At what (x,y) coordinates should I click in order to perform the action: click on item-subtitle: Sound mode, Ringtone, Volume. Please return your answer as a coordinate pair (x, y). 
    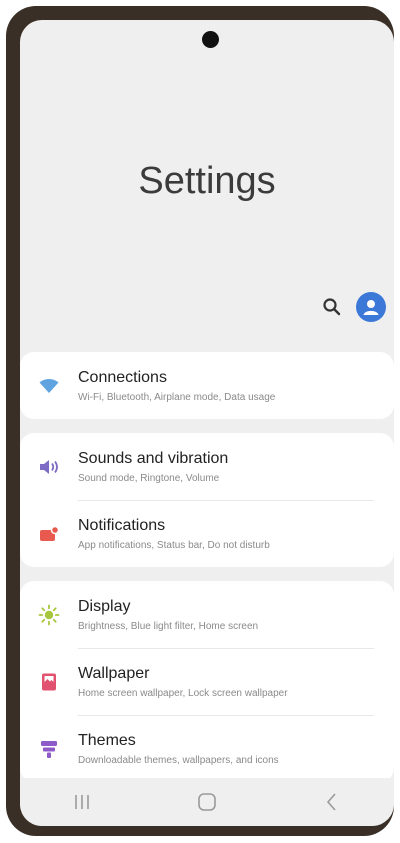
    Looking at the image, I should click on (149, 478).